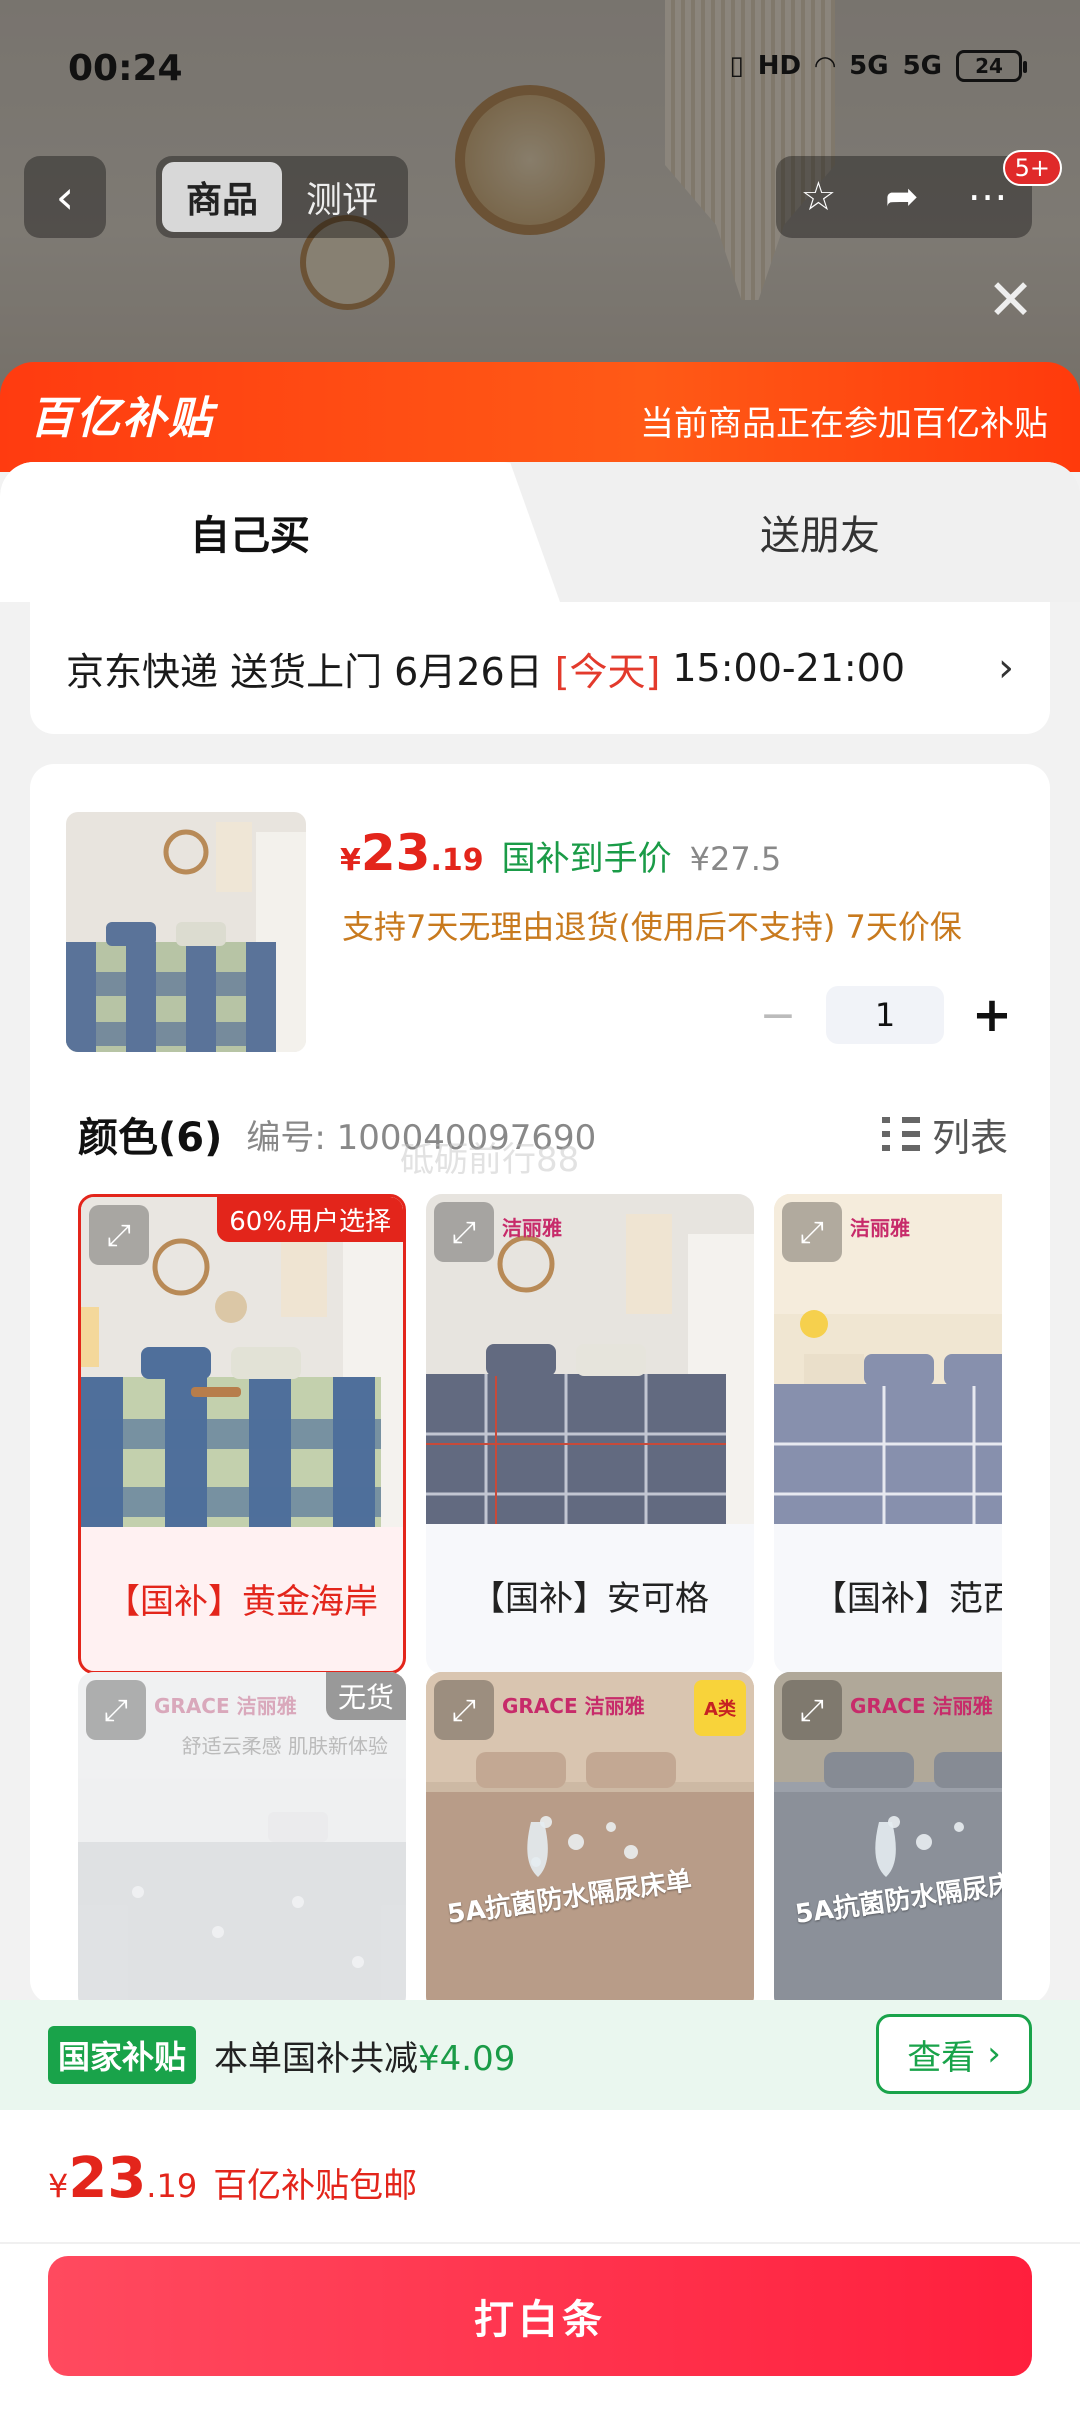 The height and width of the screenshot is (2412, 1080). What do you see at coordinates (907, 1599) in the screenshot?
I see `option-label: 【国补】范西-蓝` at bounding box center [907, 1599].